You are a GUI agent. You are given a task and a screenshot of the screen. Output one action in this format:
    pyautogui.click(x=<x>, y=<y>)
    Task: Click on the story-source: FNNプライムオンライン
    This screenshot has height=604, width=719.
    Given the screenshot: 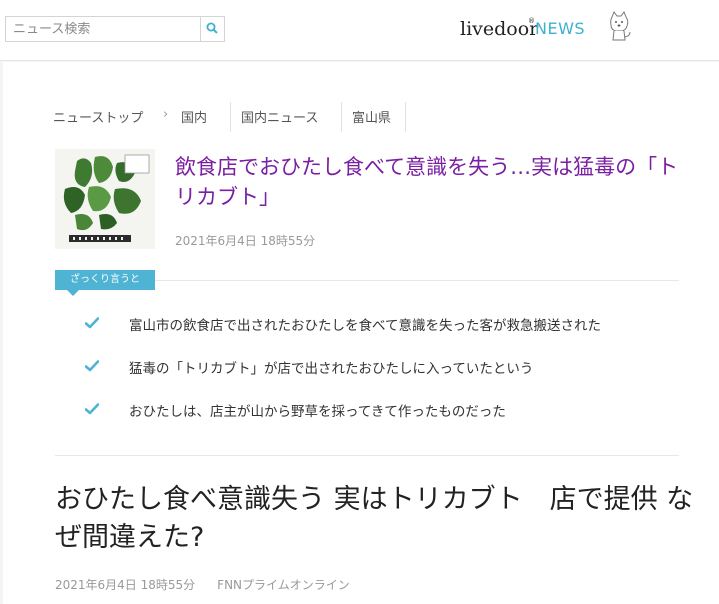 What is the action you would take?
    pyautogui.click(x=283, y=585)
    